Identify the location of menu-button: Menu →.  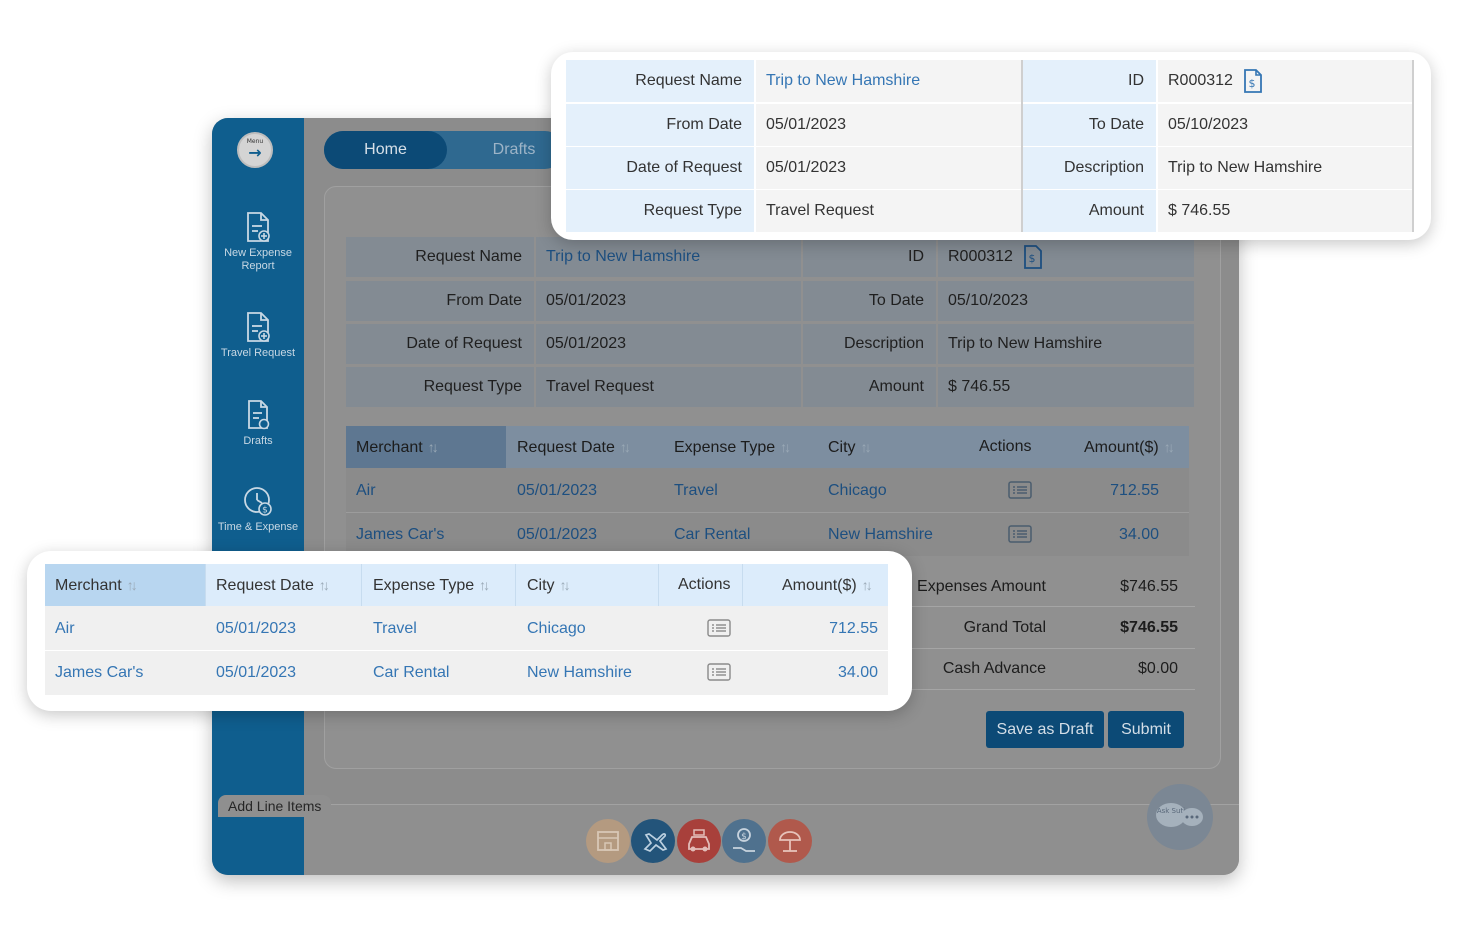
(255, 150).